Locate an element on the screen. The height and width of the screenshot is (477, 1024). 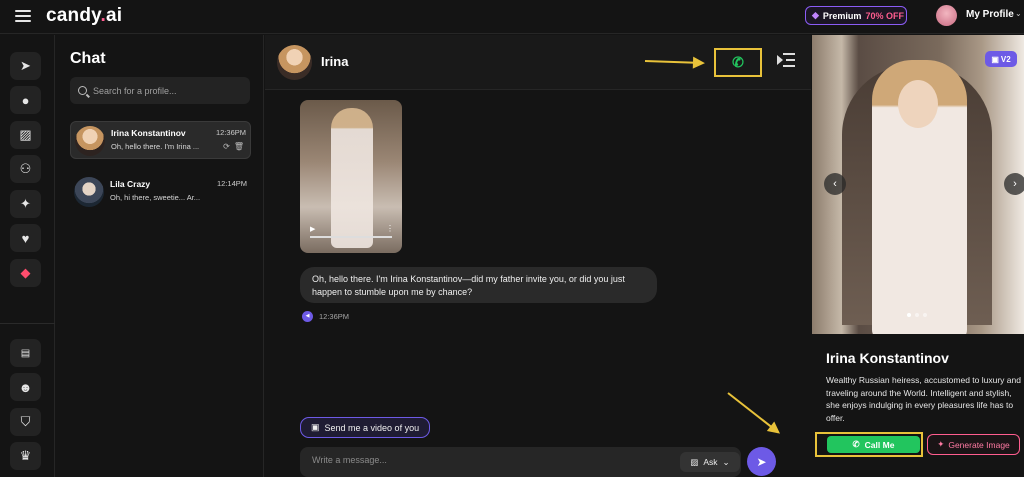
suggestion-chip: ▣ Send me a video of you is located at coordinates (365, 427).